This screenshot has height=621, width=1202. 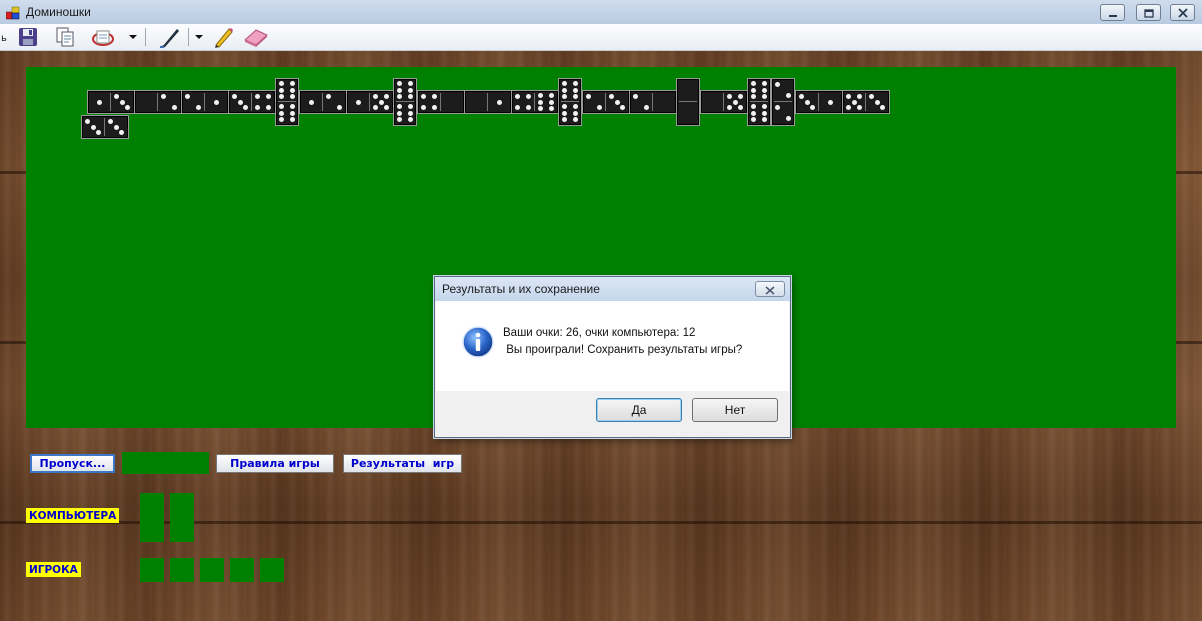 What do you see at coordinates (770, 289) in the screenshot?
I see `dialog-close-button` at bounding box center [770, 289].